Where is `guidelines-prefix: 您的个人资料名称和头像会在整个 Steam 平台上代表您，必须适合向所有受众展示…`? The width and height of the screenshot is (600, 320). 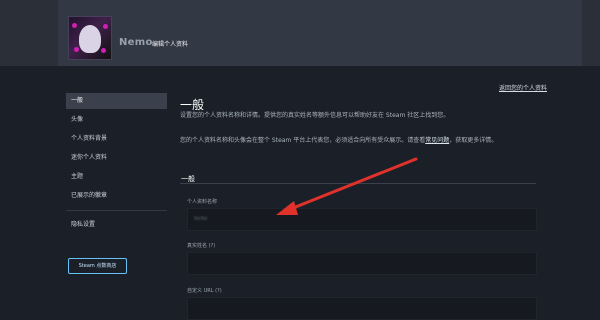 guidelines-prefix: 您的个人资料名称和头像会在整个 Steam 平台上代表您，必须适合向所有受众展示… is located at coordinates (303, 140).